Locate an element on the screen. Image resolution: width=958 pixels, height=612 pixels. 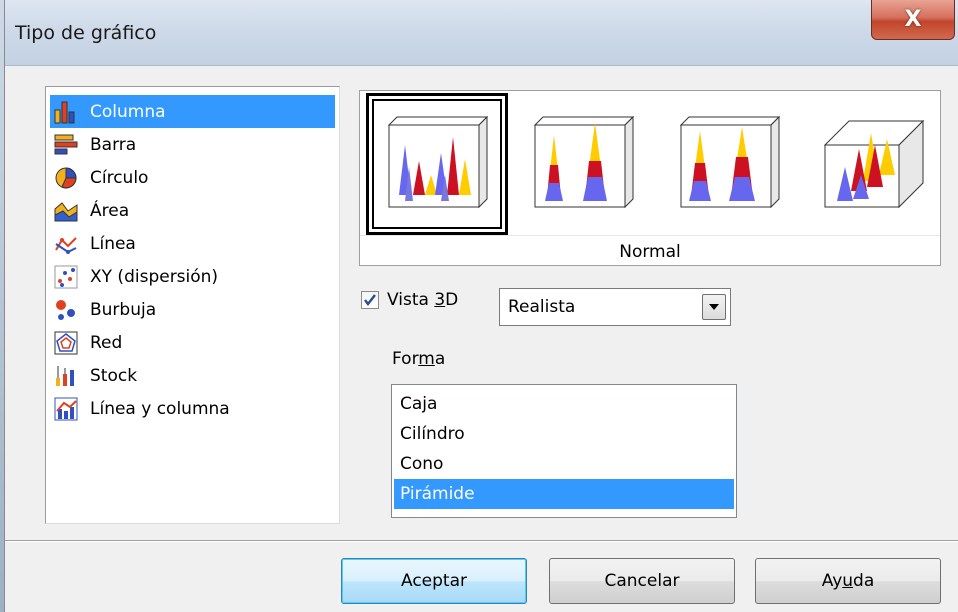
chart-type-item-xy: XY (dispersión) is located at coordinates (192, 276).